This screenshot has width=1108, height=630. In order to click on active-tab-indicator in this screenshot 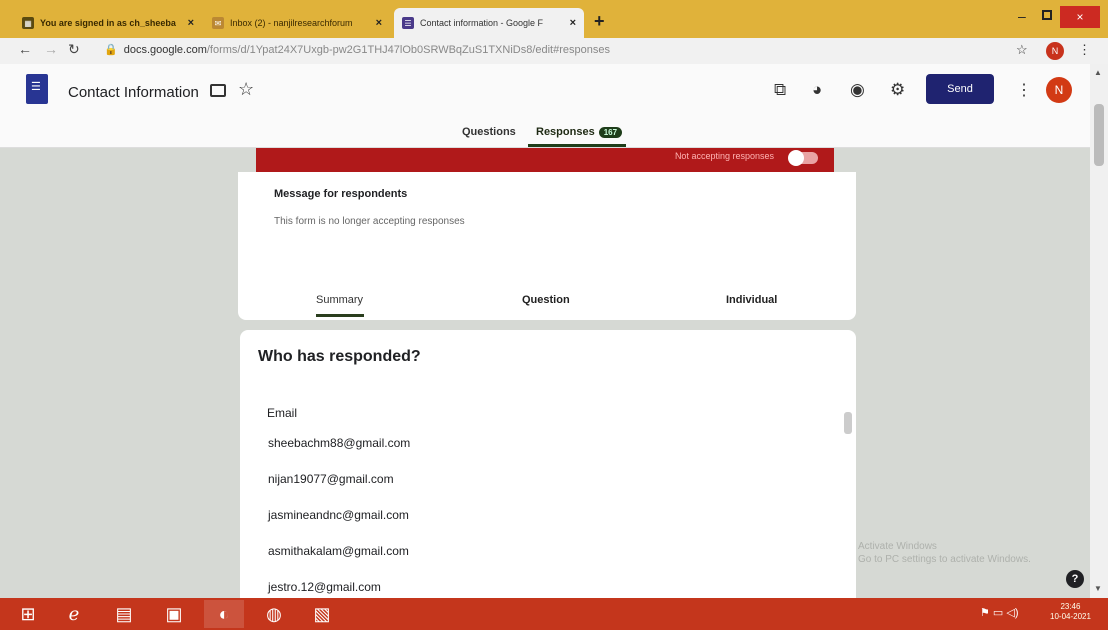, I will do `click(577, 145)`.